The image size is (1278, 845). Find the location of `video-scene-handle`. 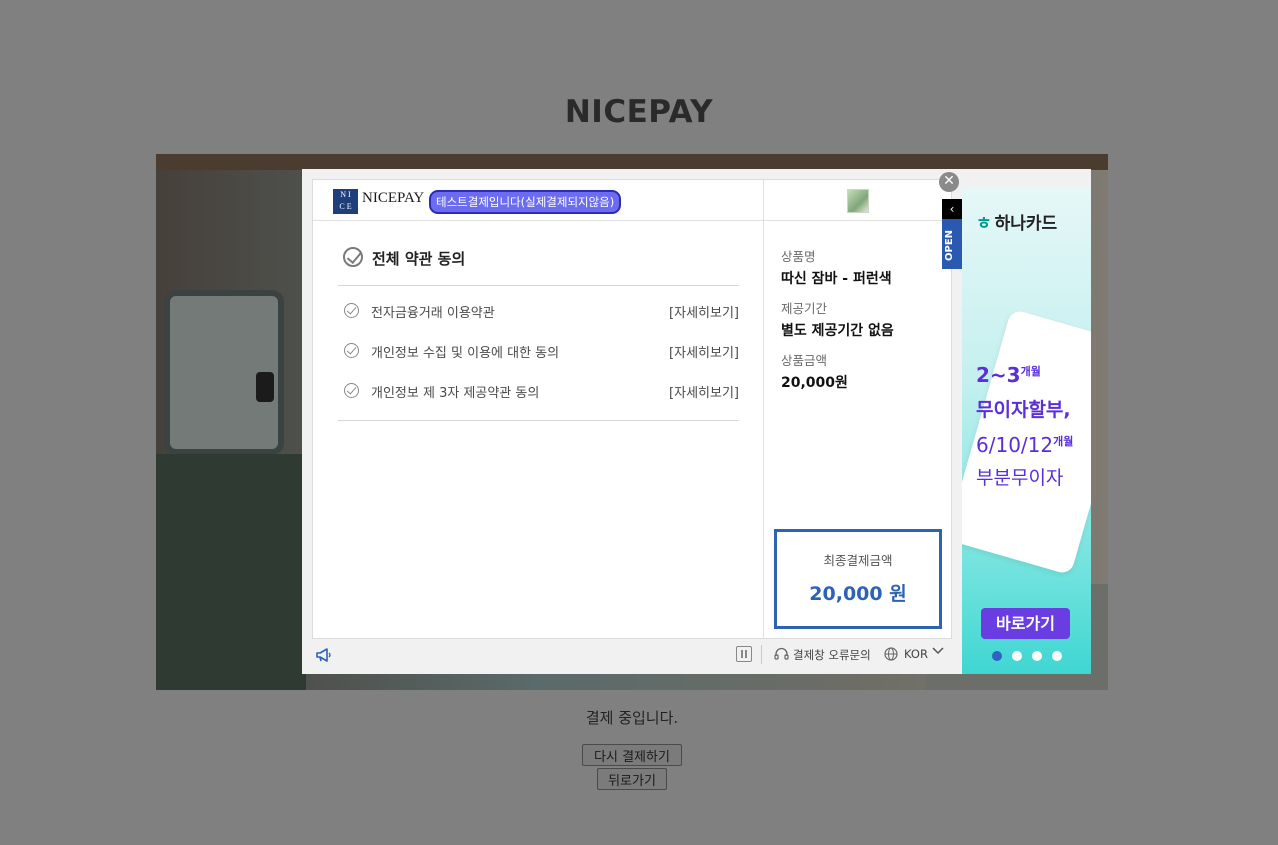

video-scene-handle is located at coordinates (265, 387).